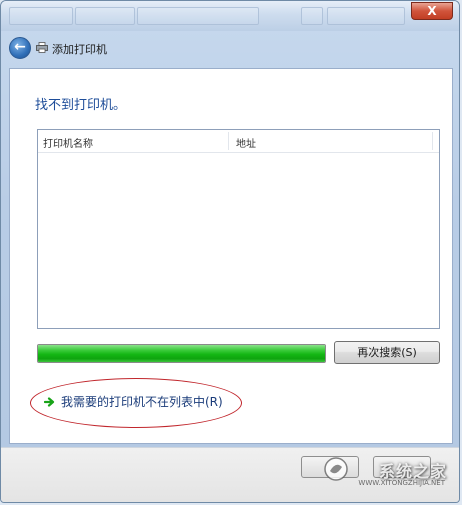 The width and height of the screenshot is (462, 505). Describe the element at coordinates (336, 469) in the screenshot. I see `watermark-logo-icon` at that location.